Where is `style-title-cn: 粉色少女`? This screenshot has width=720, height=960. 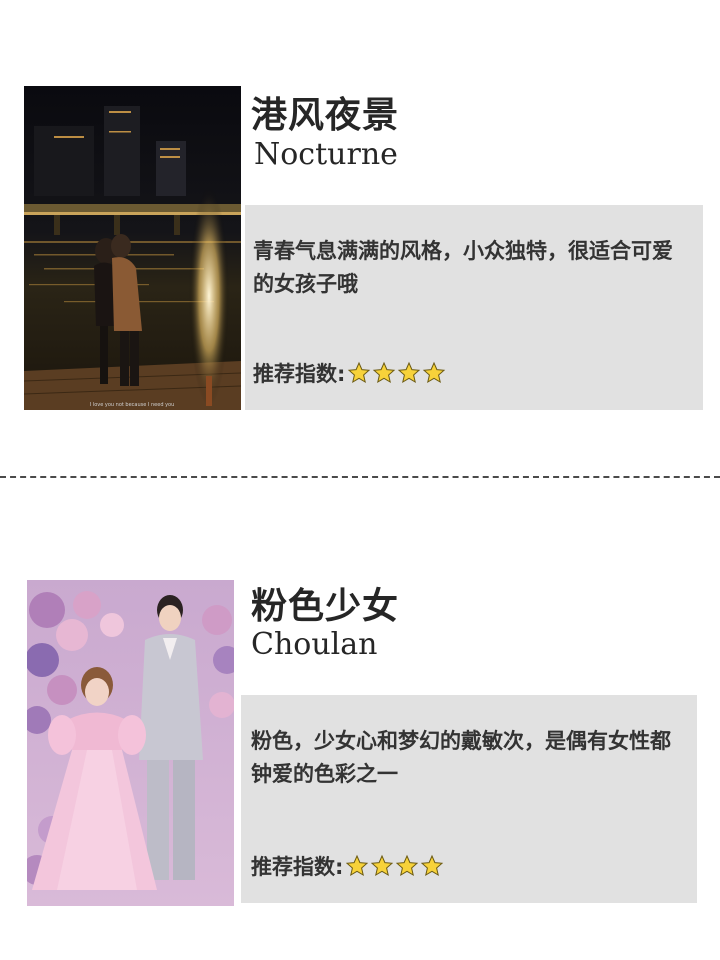 style-title-cn: 粉色少女 is located at coordinates (325, 606).